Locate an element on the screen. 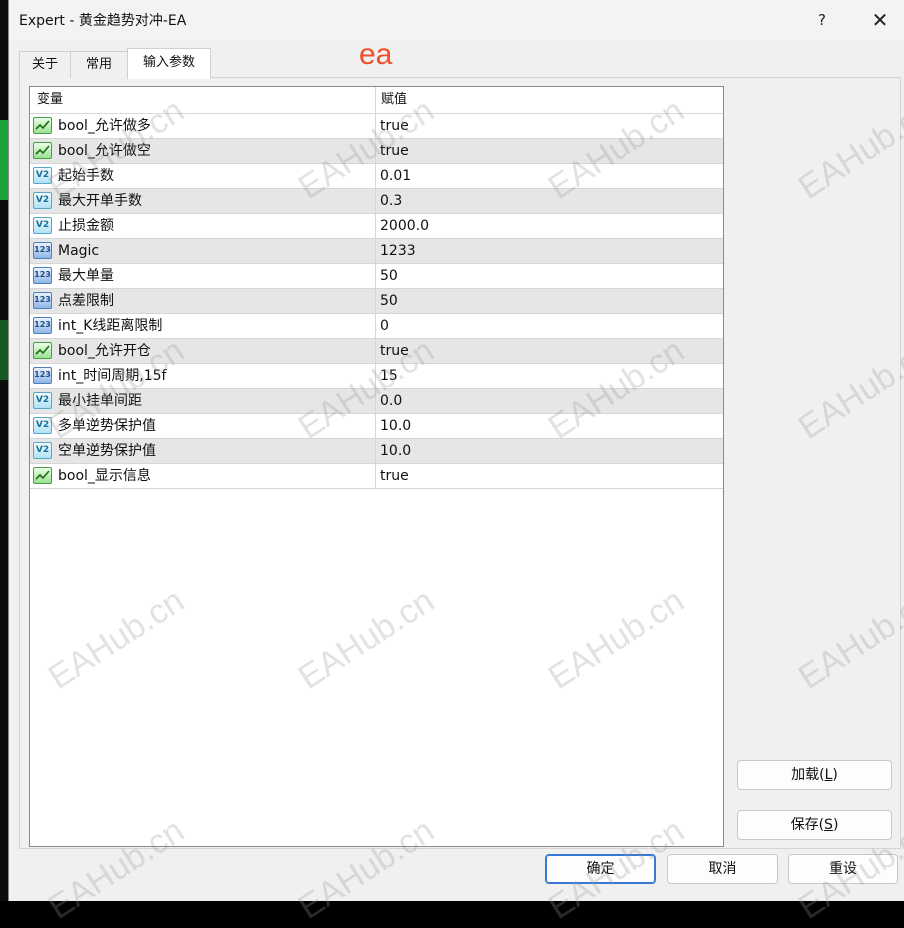 This screenshot has width=904, height=928. tab-common: 常用 is located at coordinates (99, 64).